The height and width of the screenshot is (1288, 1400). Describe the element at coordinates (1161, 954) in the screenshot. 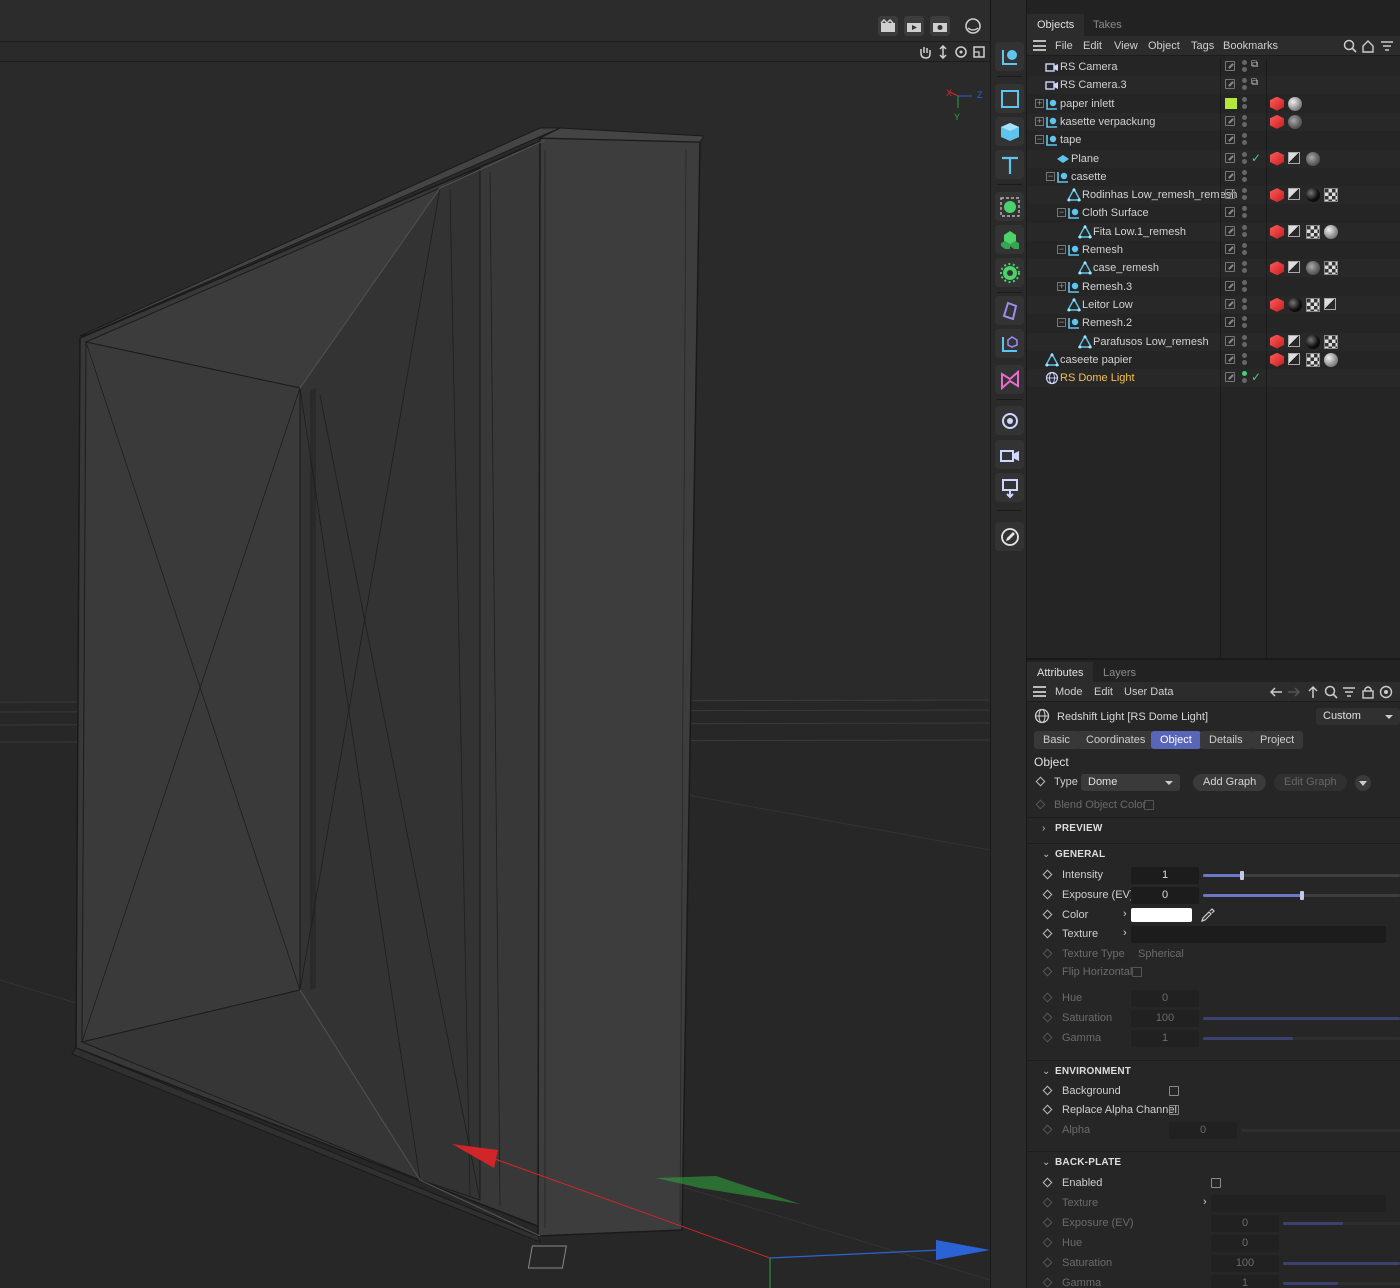

I see `texture-type-value: Spherical` at that location.